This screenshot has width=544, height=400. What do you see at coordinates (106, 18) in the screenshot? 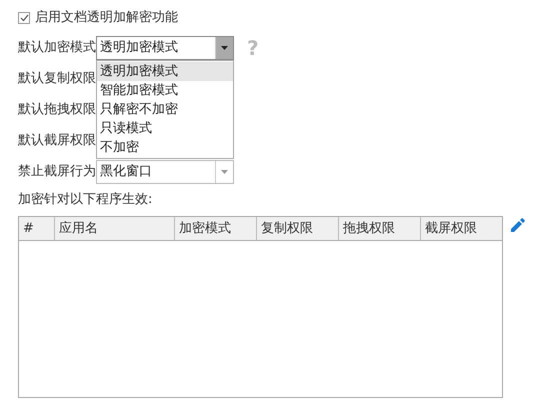
I see `checkbox-label: 启用文档透明加解密功能` at bounding box center [106, 18].